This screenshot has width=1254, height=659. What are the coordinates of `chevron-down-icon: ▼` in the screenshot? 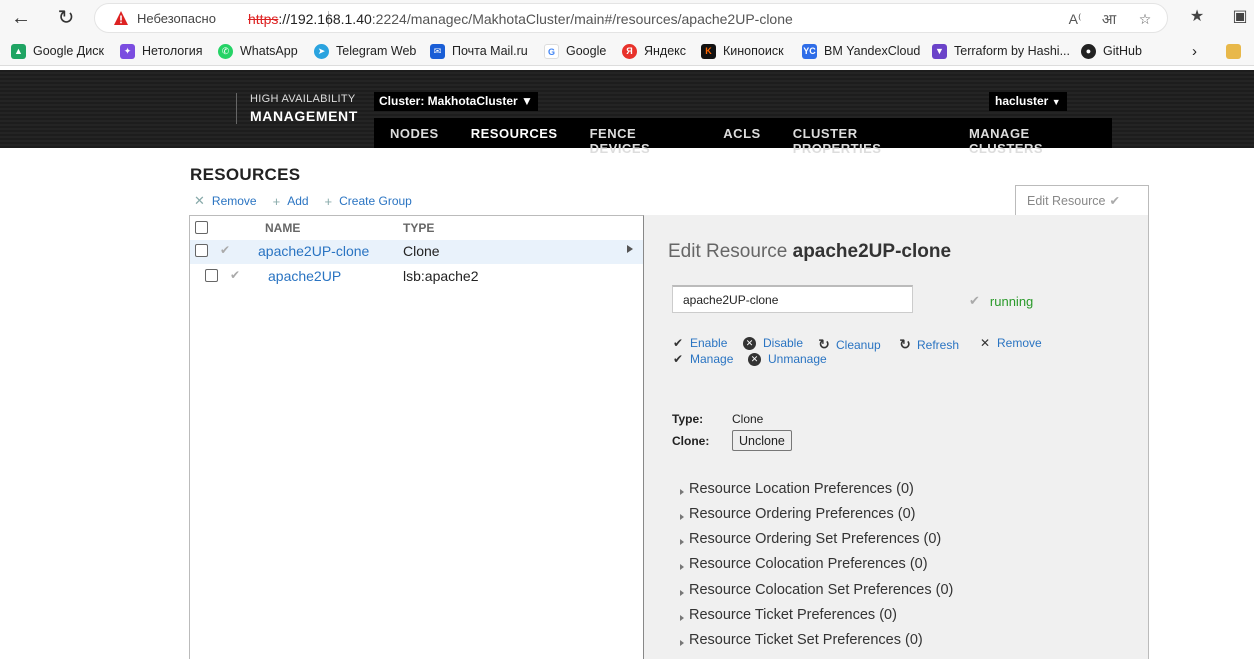 It's located at (1056, 102).